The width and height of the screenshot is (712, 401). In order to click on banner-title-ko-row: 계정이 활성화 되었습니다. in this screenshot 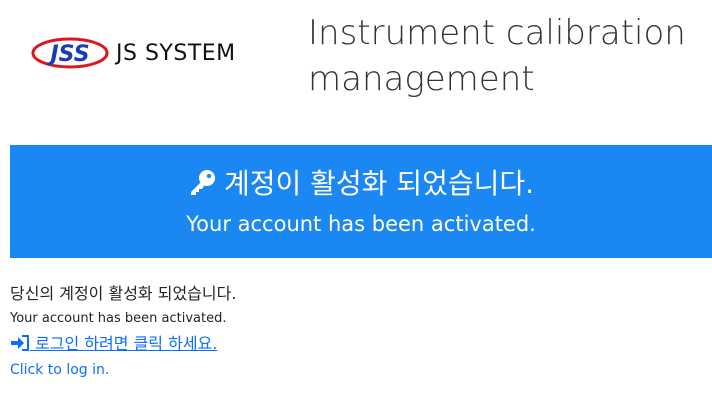, I will do `click(361, 184)`.